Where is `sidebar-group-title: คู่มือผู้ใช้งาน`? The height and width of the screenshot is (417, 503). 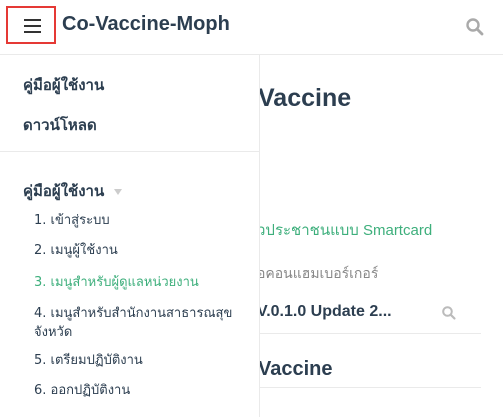 sidebar-group-title: คู่มือผู้ใช้งาน is located at coordinates (73, 191).